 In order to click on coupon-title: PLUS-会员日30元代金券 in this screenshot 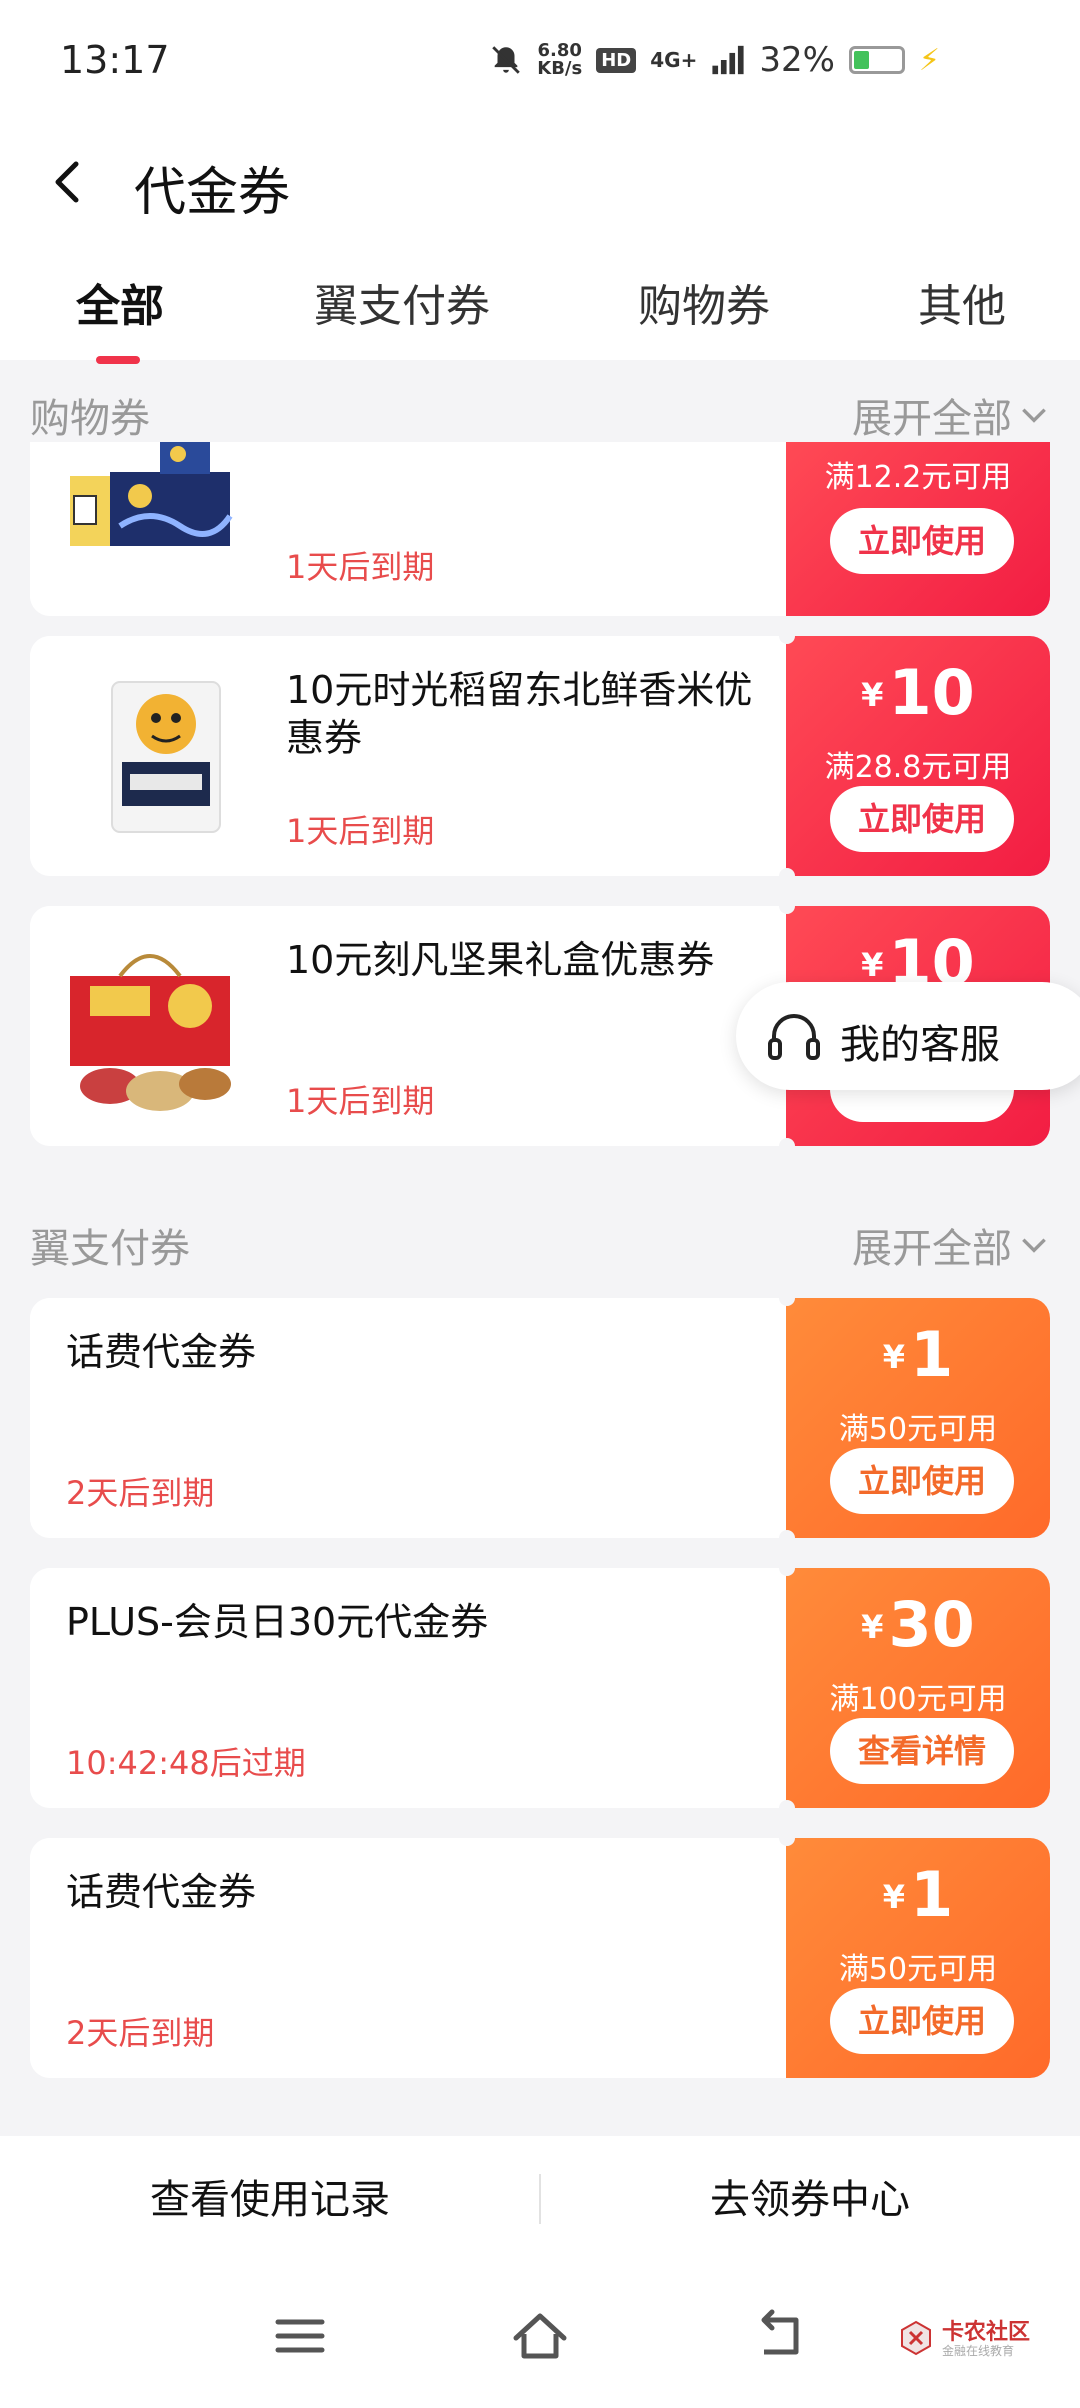, I will do `click(277, 1622)`.